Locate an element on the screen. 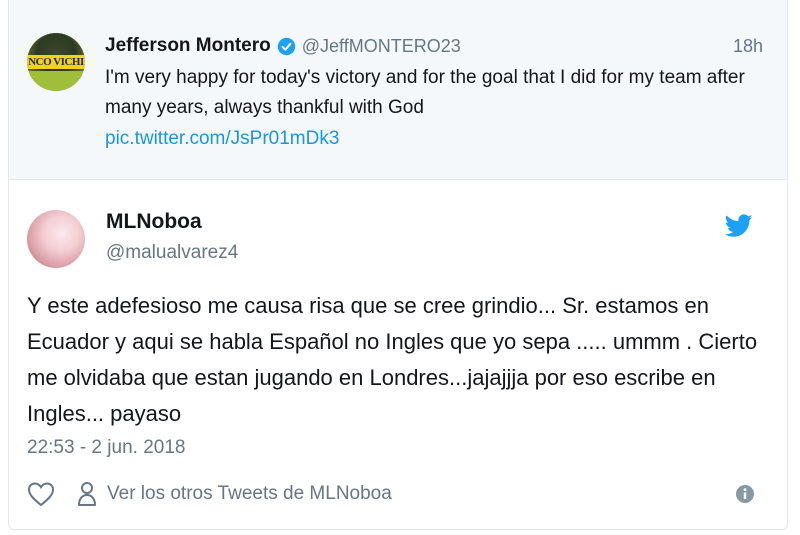  person-icon is located at coordinates (87, 494).